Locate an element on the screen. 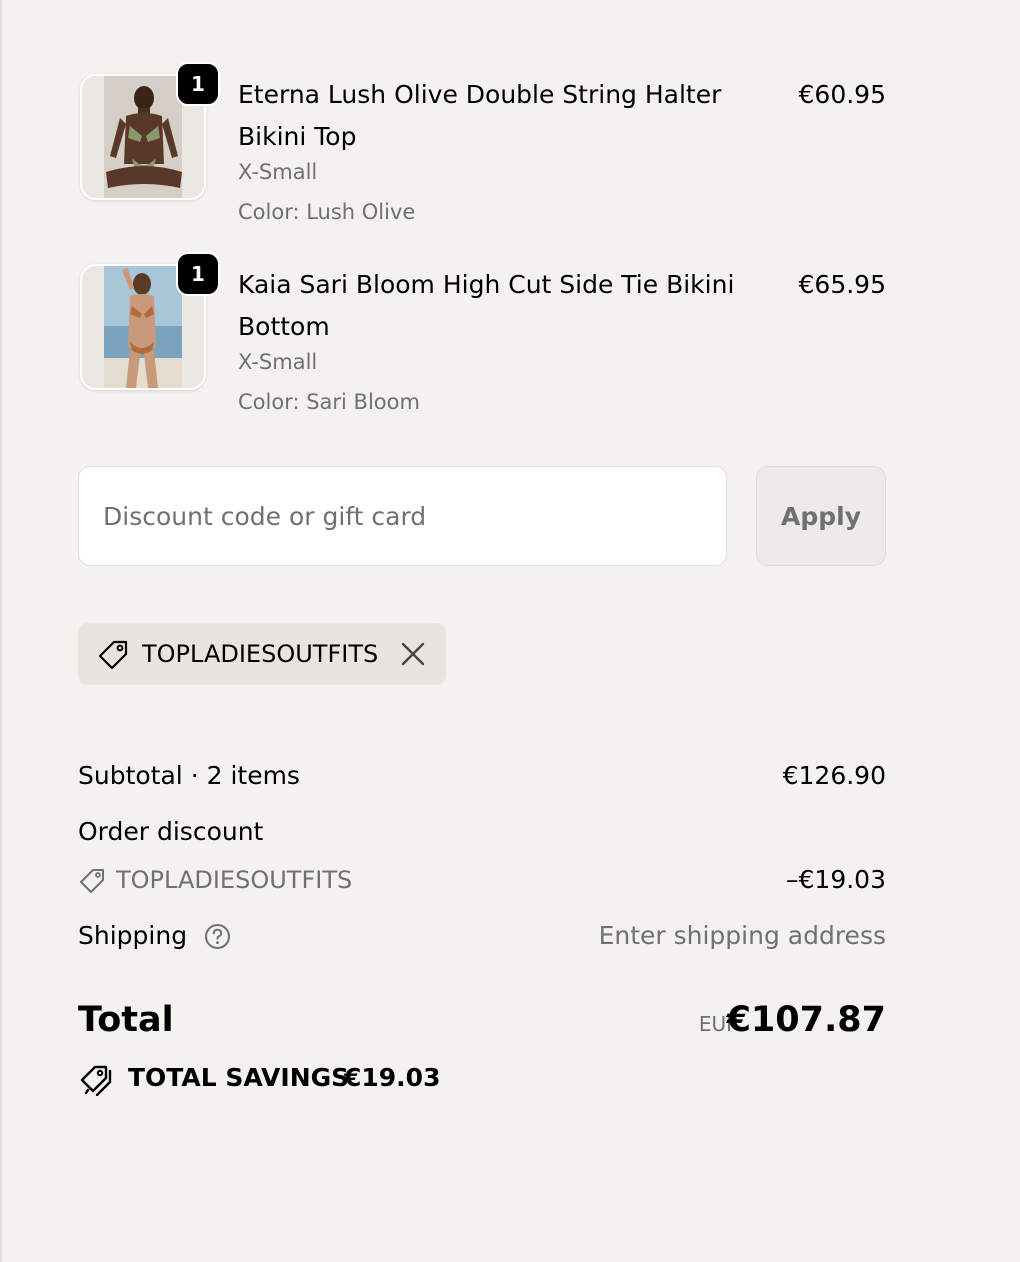 The height and width of the screenshot is (1262, 1020). applied-discount-code: TOPLADIESOUTFITS is located at coordinates (260, 654).